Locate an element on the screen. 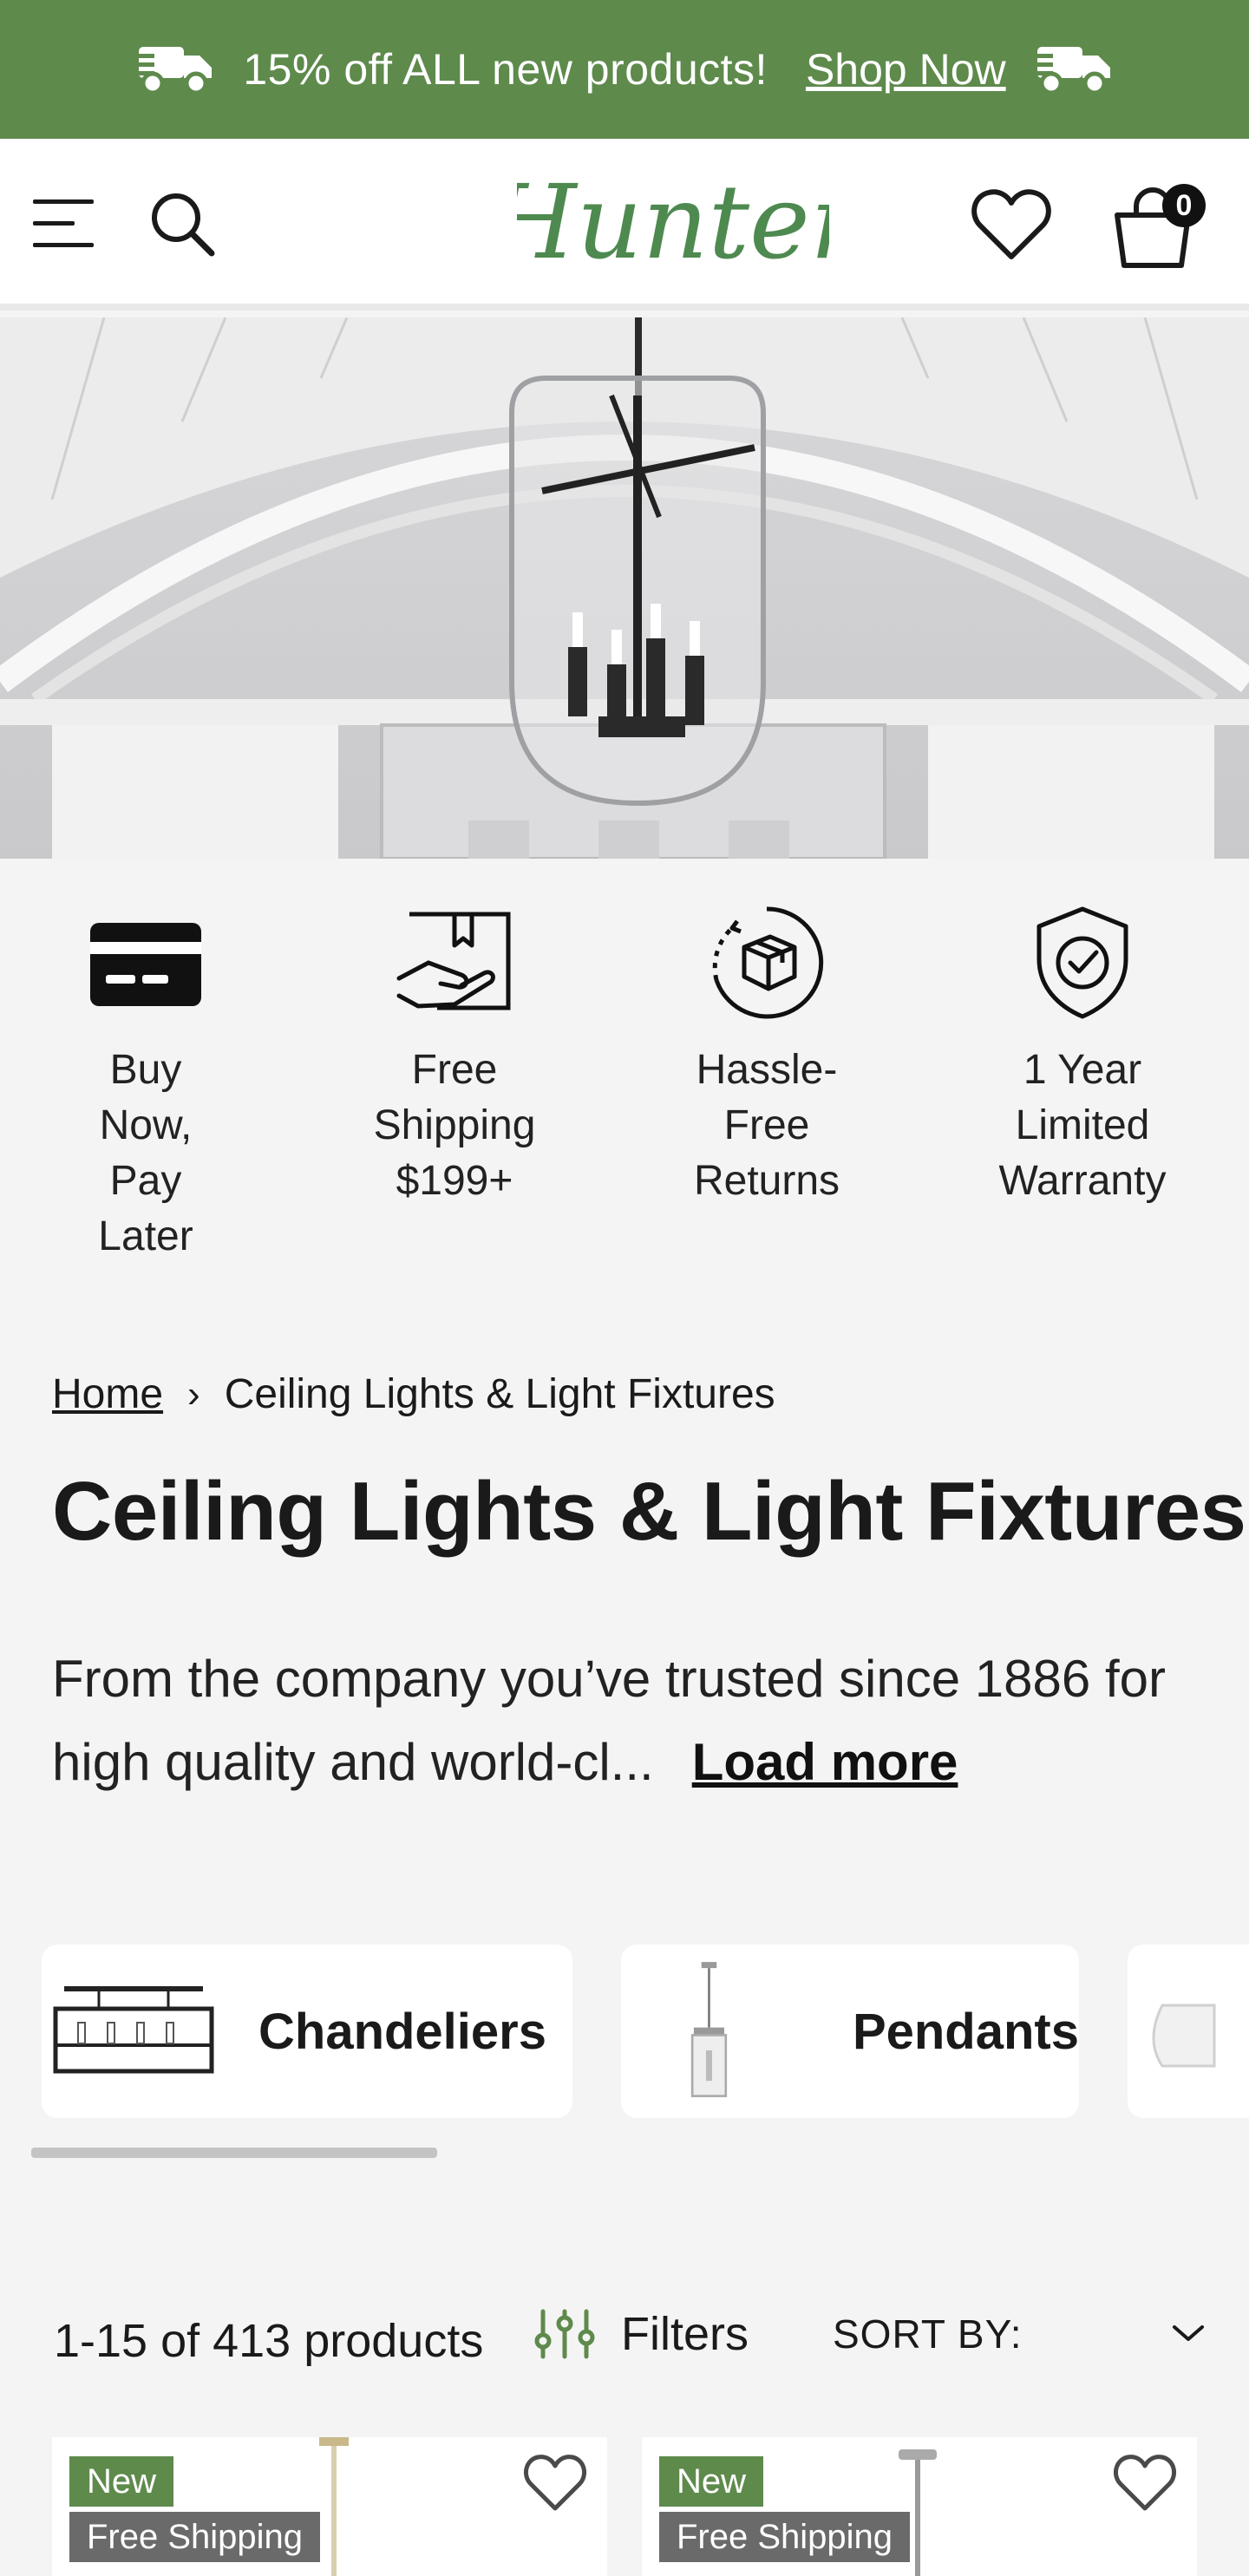 This screenshot has height=2576, width=1249. benefit-hassle-free-returns: Hassle-Free Returns is located at coordinates (767, 1055).